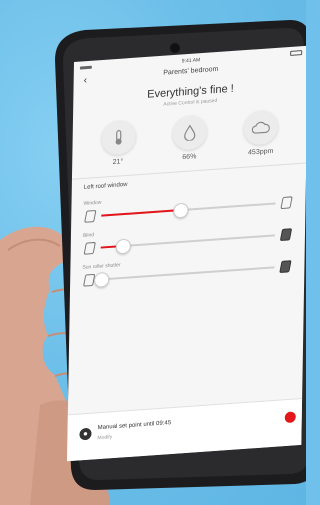  I want to click on window-slider-handle, so click(181, 210).